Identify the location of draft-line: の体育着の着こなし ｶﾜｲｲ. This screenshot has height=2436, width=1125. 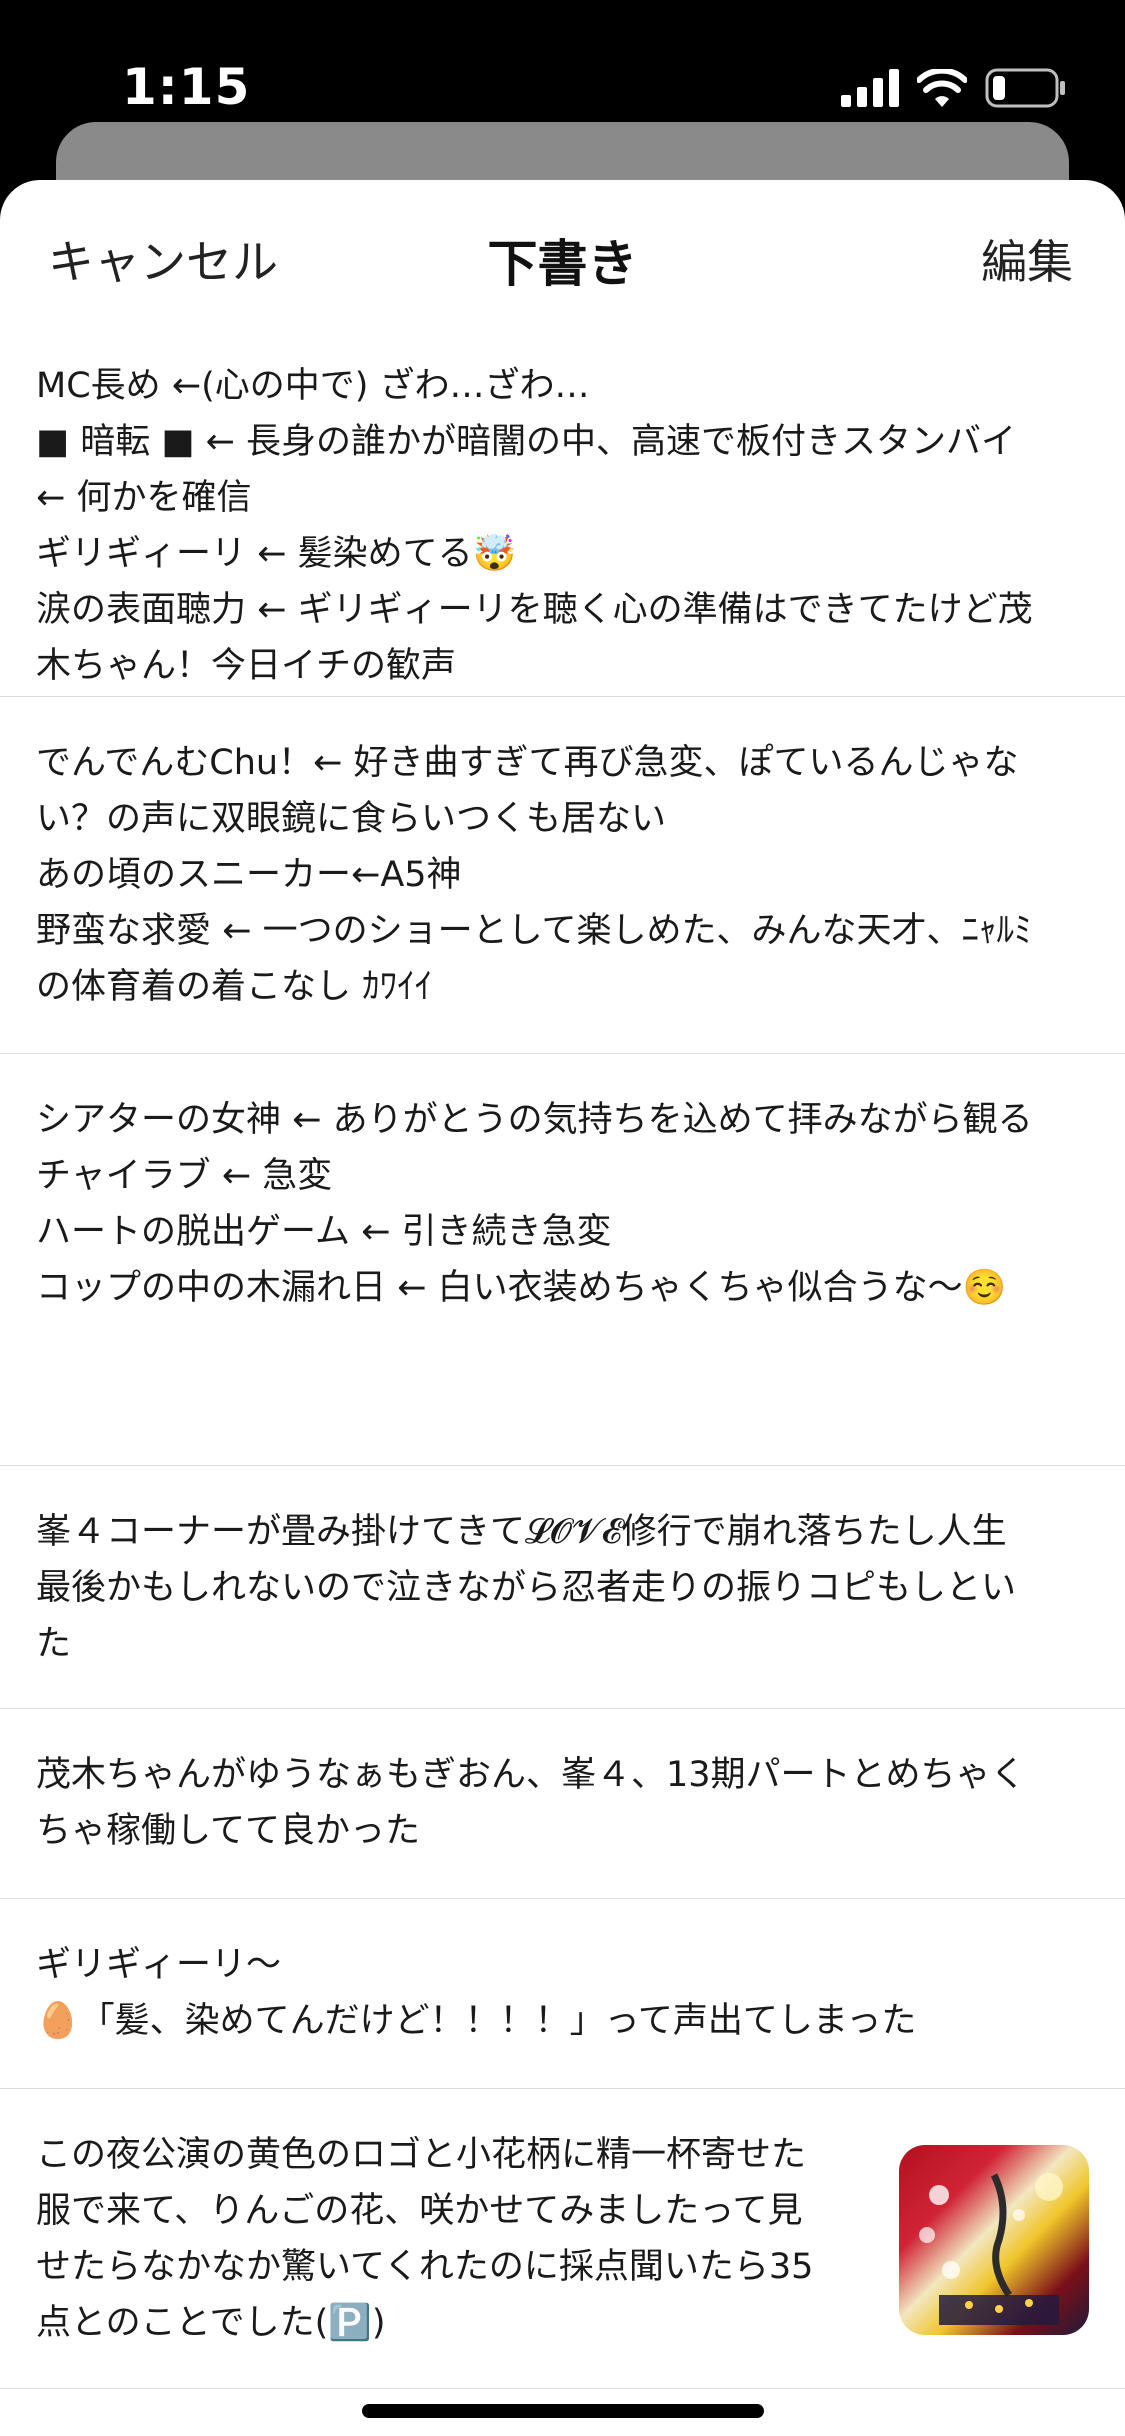
(234, 987).